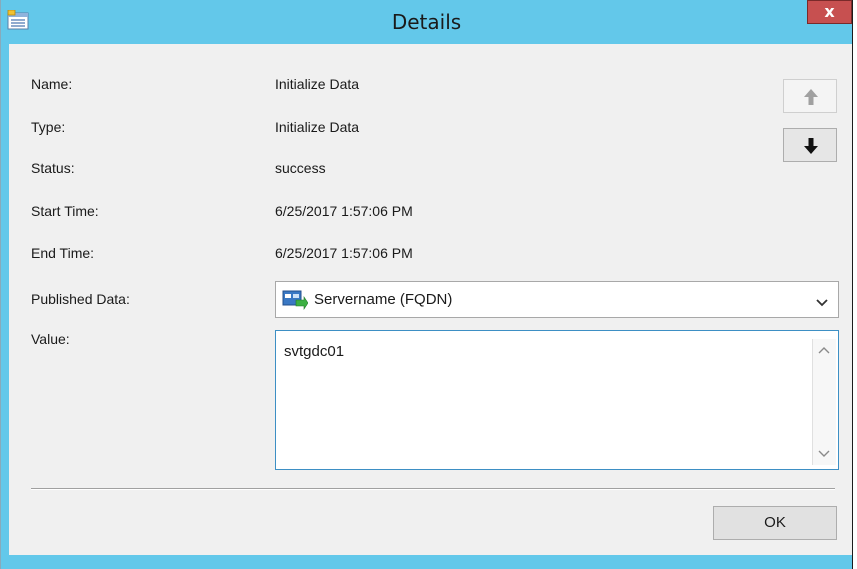 This screenshot has width=857, height=569. I want to click on scroll-down-button, so click(824, 453).